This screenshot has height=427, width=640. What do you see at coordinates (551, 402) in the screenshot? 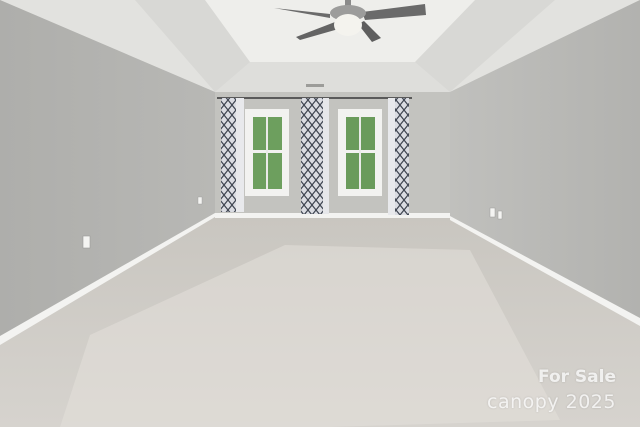
I see `watermark-line2: canopy 2025` at bounding box center [551, 402].